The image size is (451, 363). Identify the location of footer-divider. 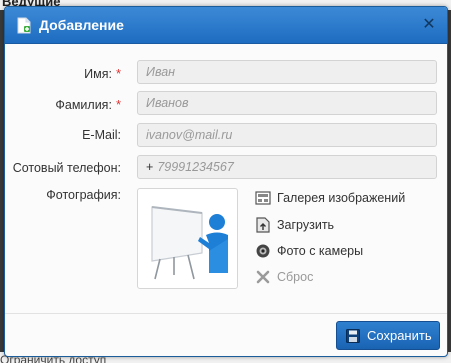
(226, 313).